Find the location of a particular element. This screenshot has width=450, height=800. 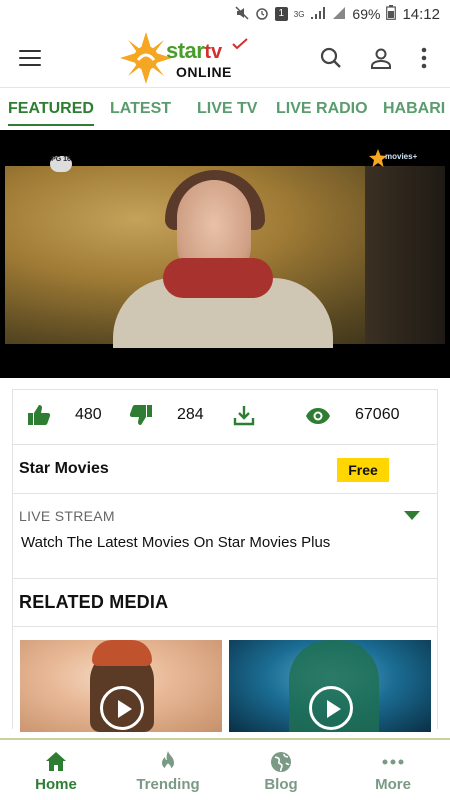

status-bar: 1 3G 69% 14:12 is located at coordinates (225, 14).